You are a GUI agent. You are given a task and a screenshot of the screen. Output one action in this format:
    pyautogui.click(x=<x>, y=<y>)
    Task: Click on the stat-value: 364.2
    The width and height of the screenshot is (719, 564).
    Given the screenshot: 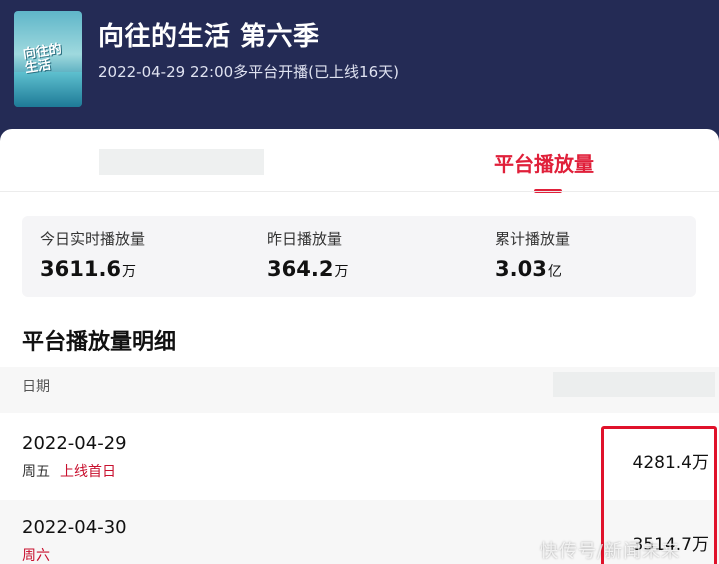 What is the action you would take?
    pyautogui.click(x=300, y=269)
    